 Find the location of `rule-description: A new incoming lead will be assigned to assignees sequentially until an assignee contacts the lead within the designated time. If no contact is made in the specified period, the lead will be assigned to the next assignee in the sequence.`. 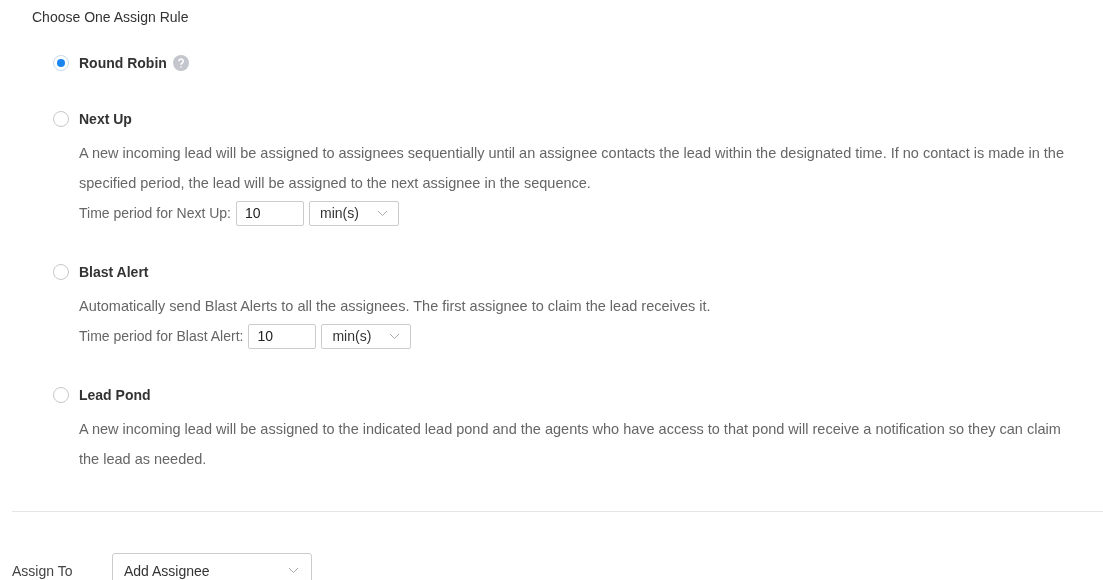

rule-description: A new incoming lead will be assigned to assignees sequentially until an assignee contacts the lead within the designated time. If no contact is made in the specified period, the lead will be assigned to the next assignee in the sequence. is located at coordinates (572, 168).